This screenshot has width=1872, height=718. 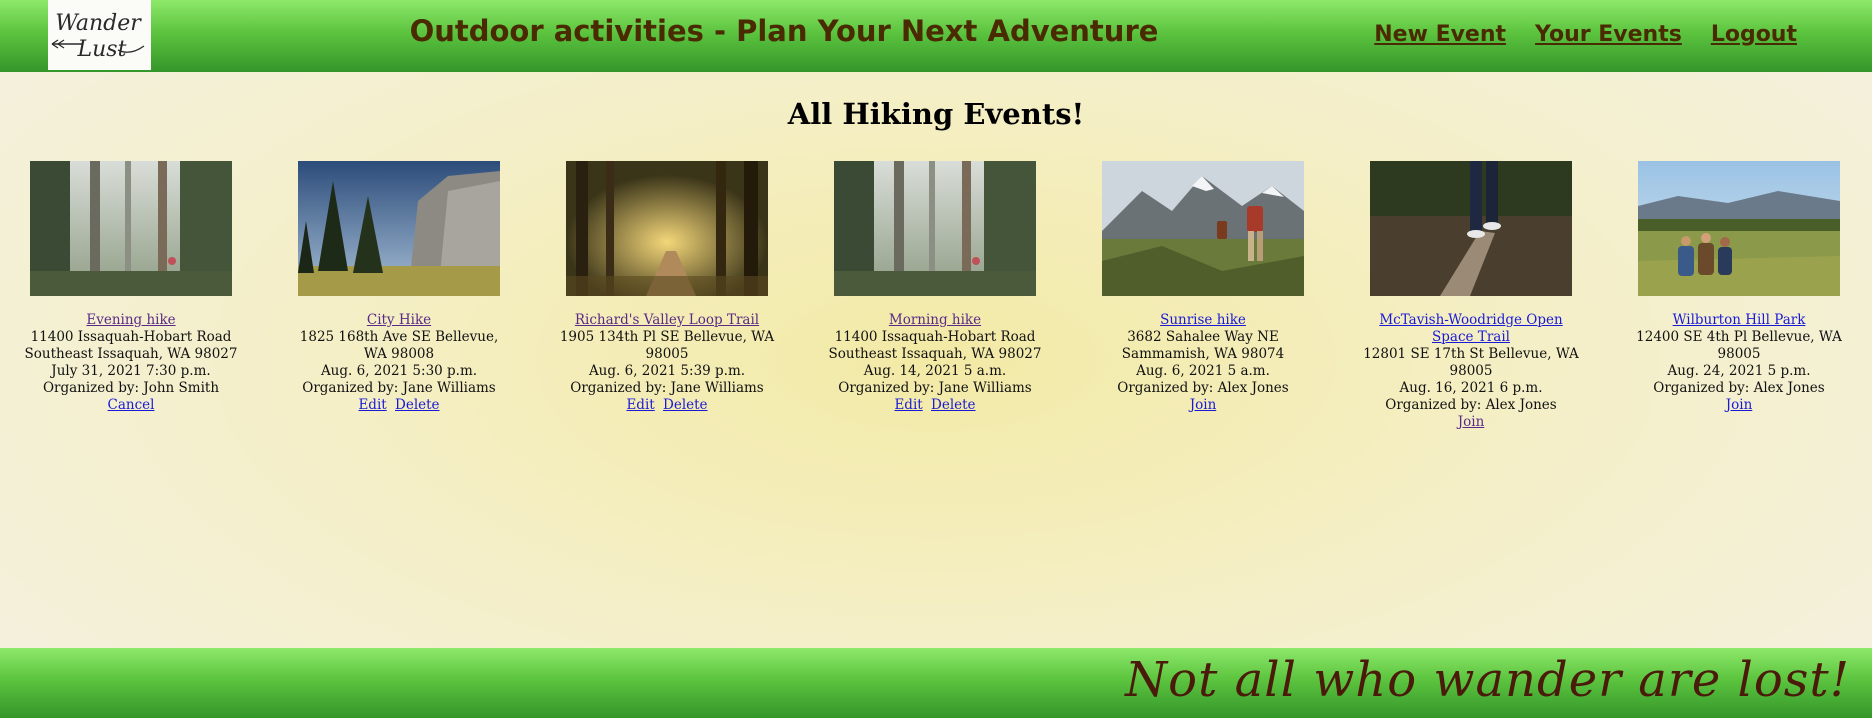 I want to click on event-organizer: Organized by: John Smith, so click(x=131, y=388).